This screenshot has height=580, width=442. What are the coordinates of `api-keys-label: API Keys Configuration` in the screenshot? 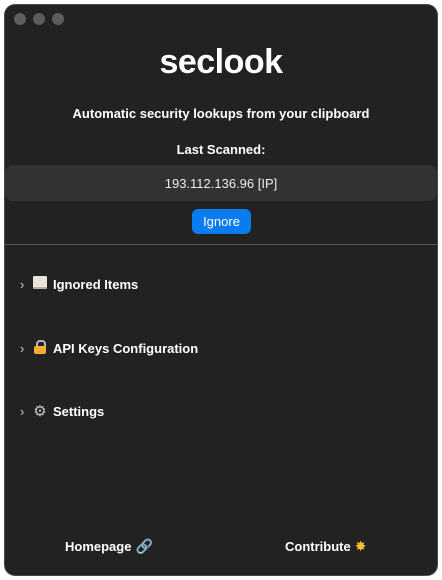 It's located at (126, 348).